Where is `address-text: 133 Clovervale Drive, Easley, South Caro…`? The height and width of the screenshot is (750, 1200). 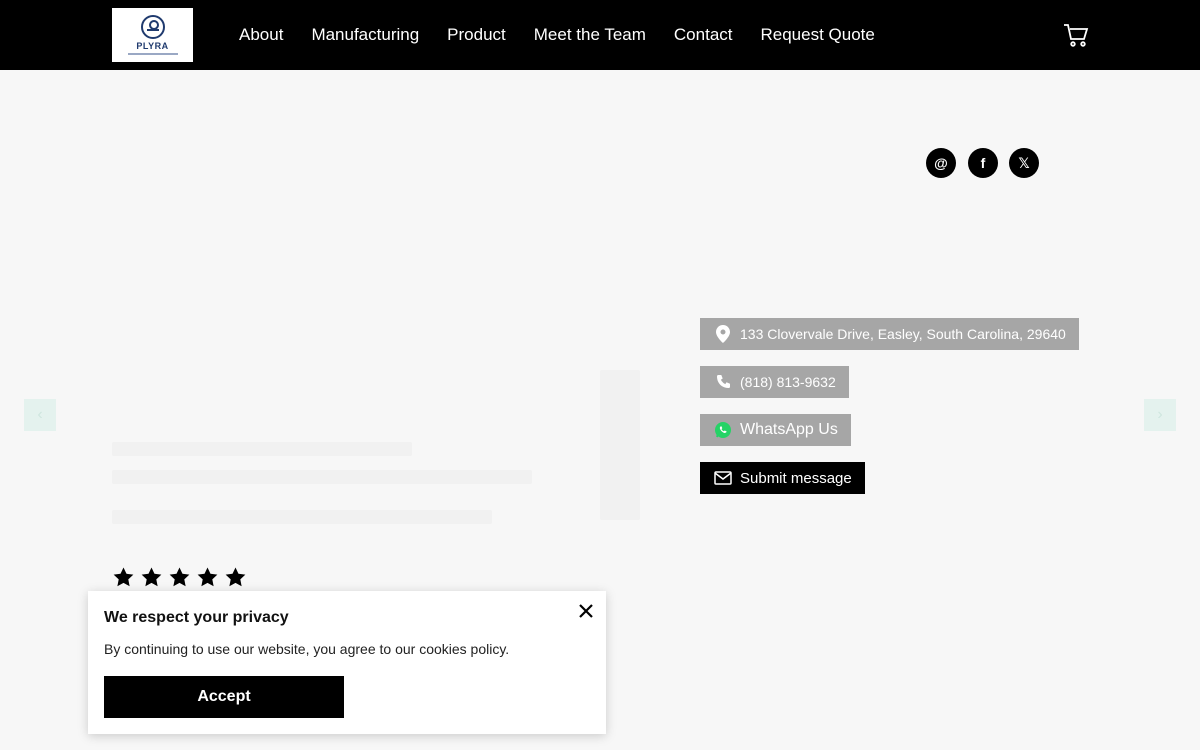 address-text: 133 Clovervale Drive, Easley, South Caro… is located at coordinates (903, 334).